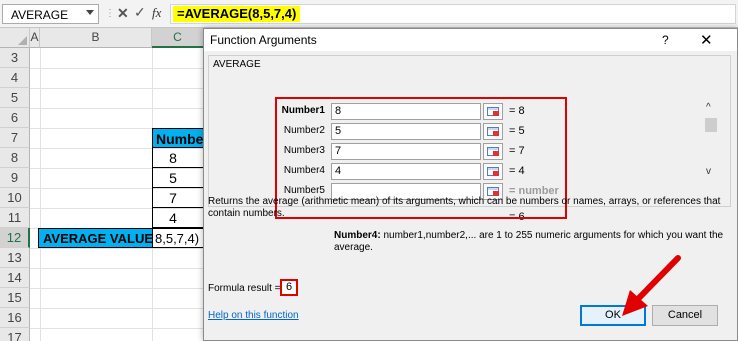  What do you see at coordinates (178, 158) in the screenshot?
I see `number-cell: 8` at bounding box center [178, 158].